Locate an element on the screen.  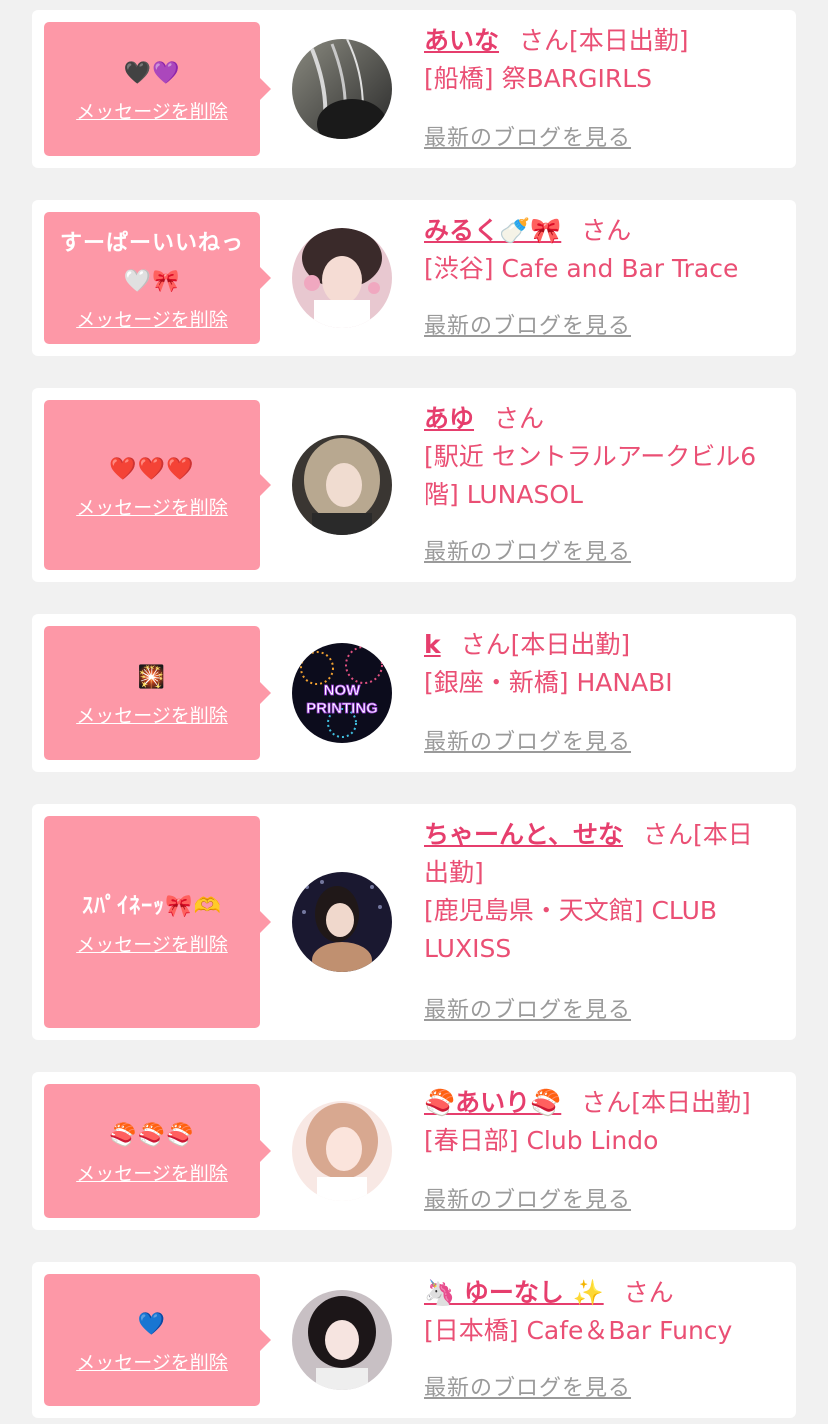
cast-name-link: みるく🍼🎀 is located at coordinates (492, 230).